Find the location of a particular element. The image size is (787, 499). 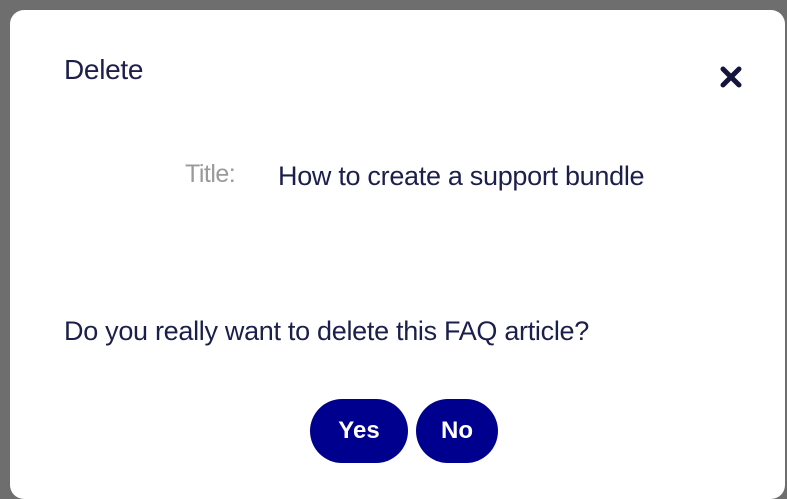

close-button is located at coordinates (731, 77).